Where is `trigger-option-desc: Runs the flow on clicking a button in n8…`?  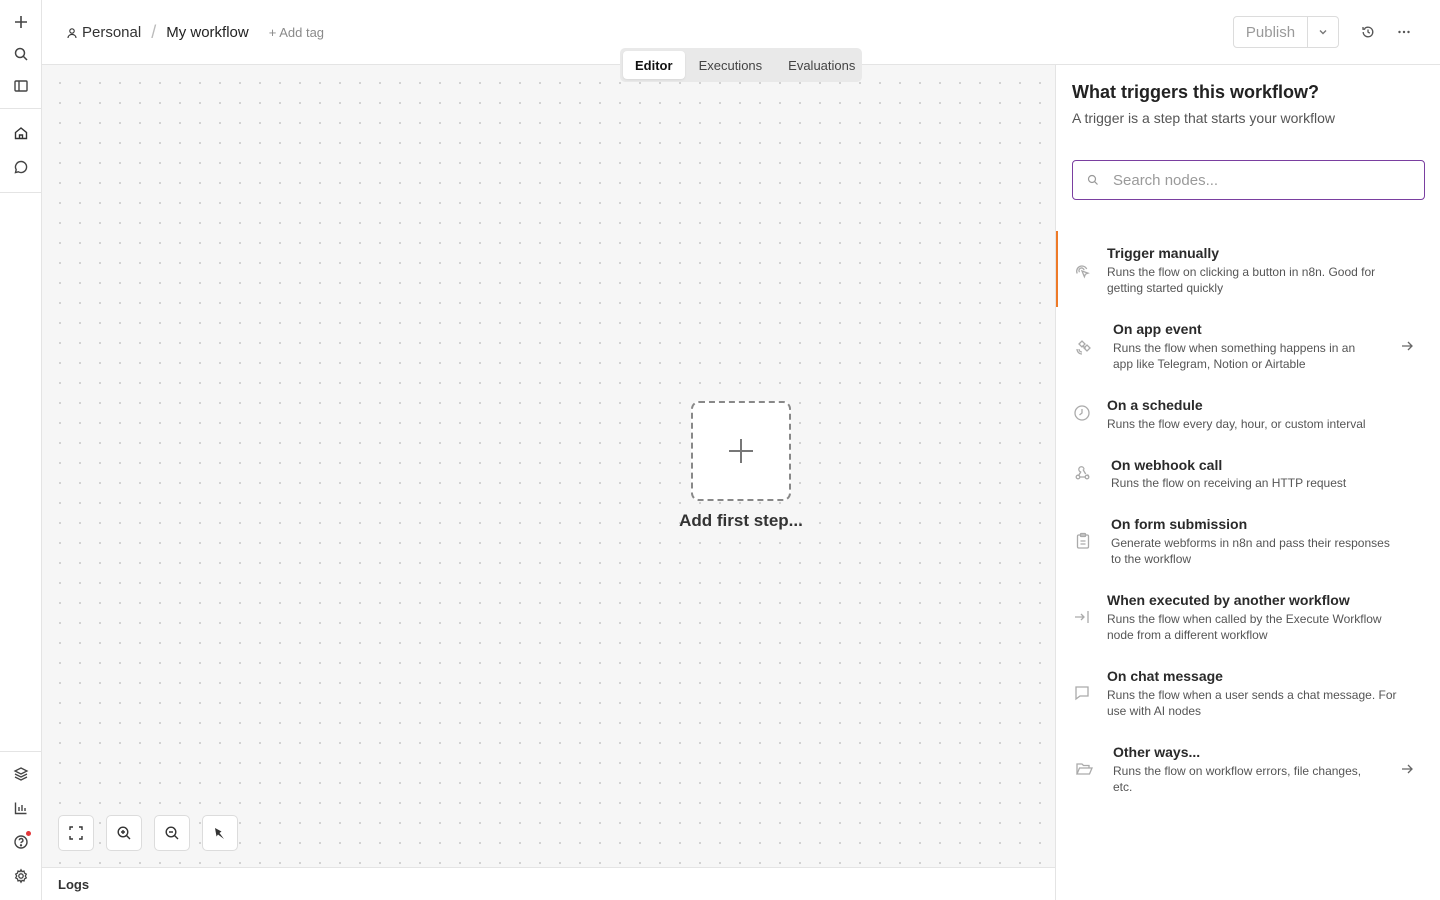 trigger-option-desc: Runs the flow on clicking a button in n8… is located at coordinates (1241, 272).